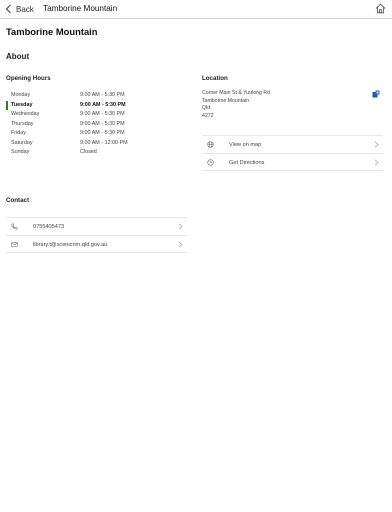 The image size is (392, 512). Describe the element at coordinates (206, 108) in the screenshot. I see `address-line: Qld` at that location.